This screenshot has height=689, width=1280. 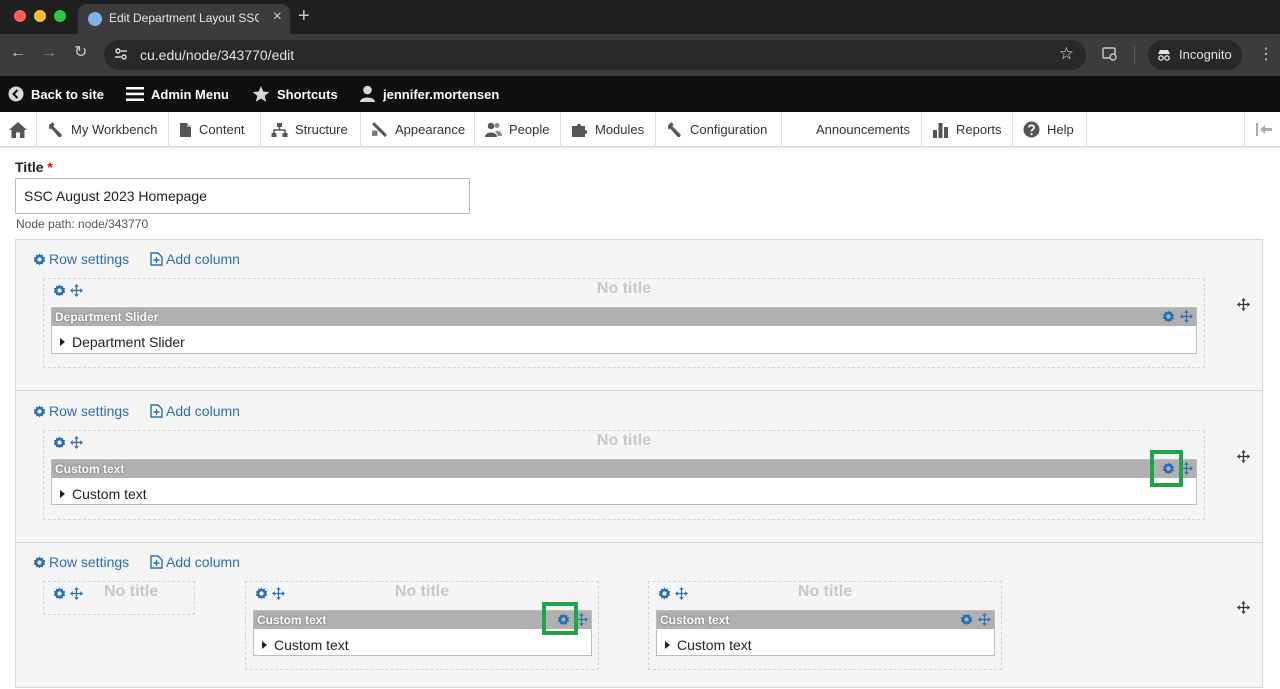 I want to click on tray-structure: Structure, so click(x=311, y=129).